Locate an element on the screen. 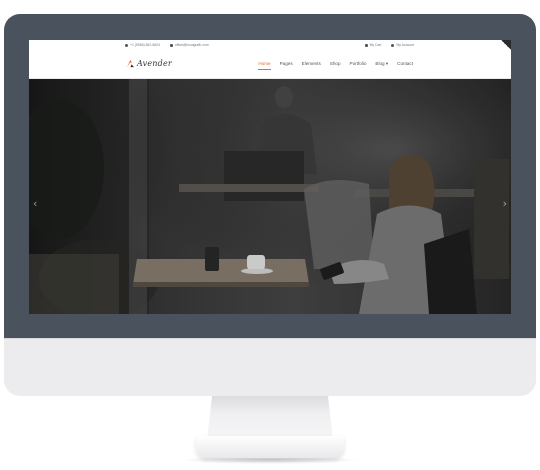 The height and width of the screenshot is (470, 540). cart-icon is located at coordinates (366, 45).